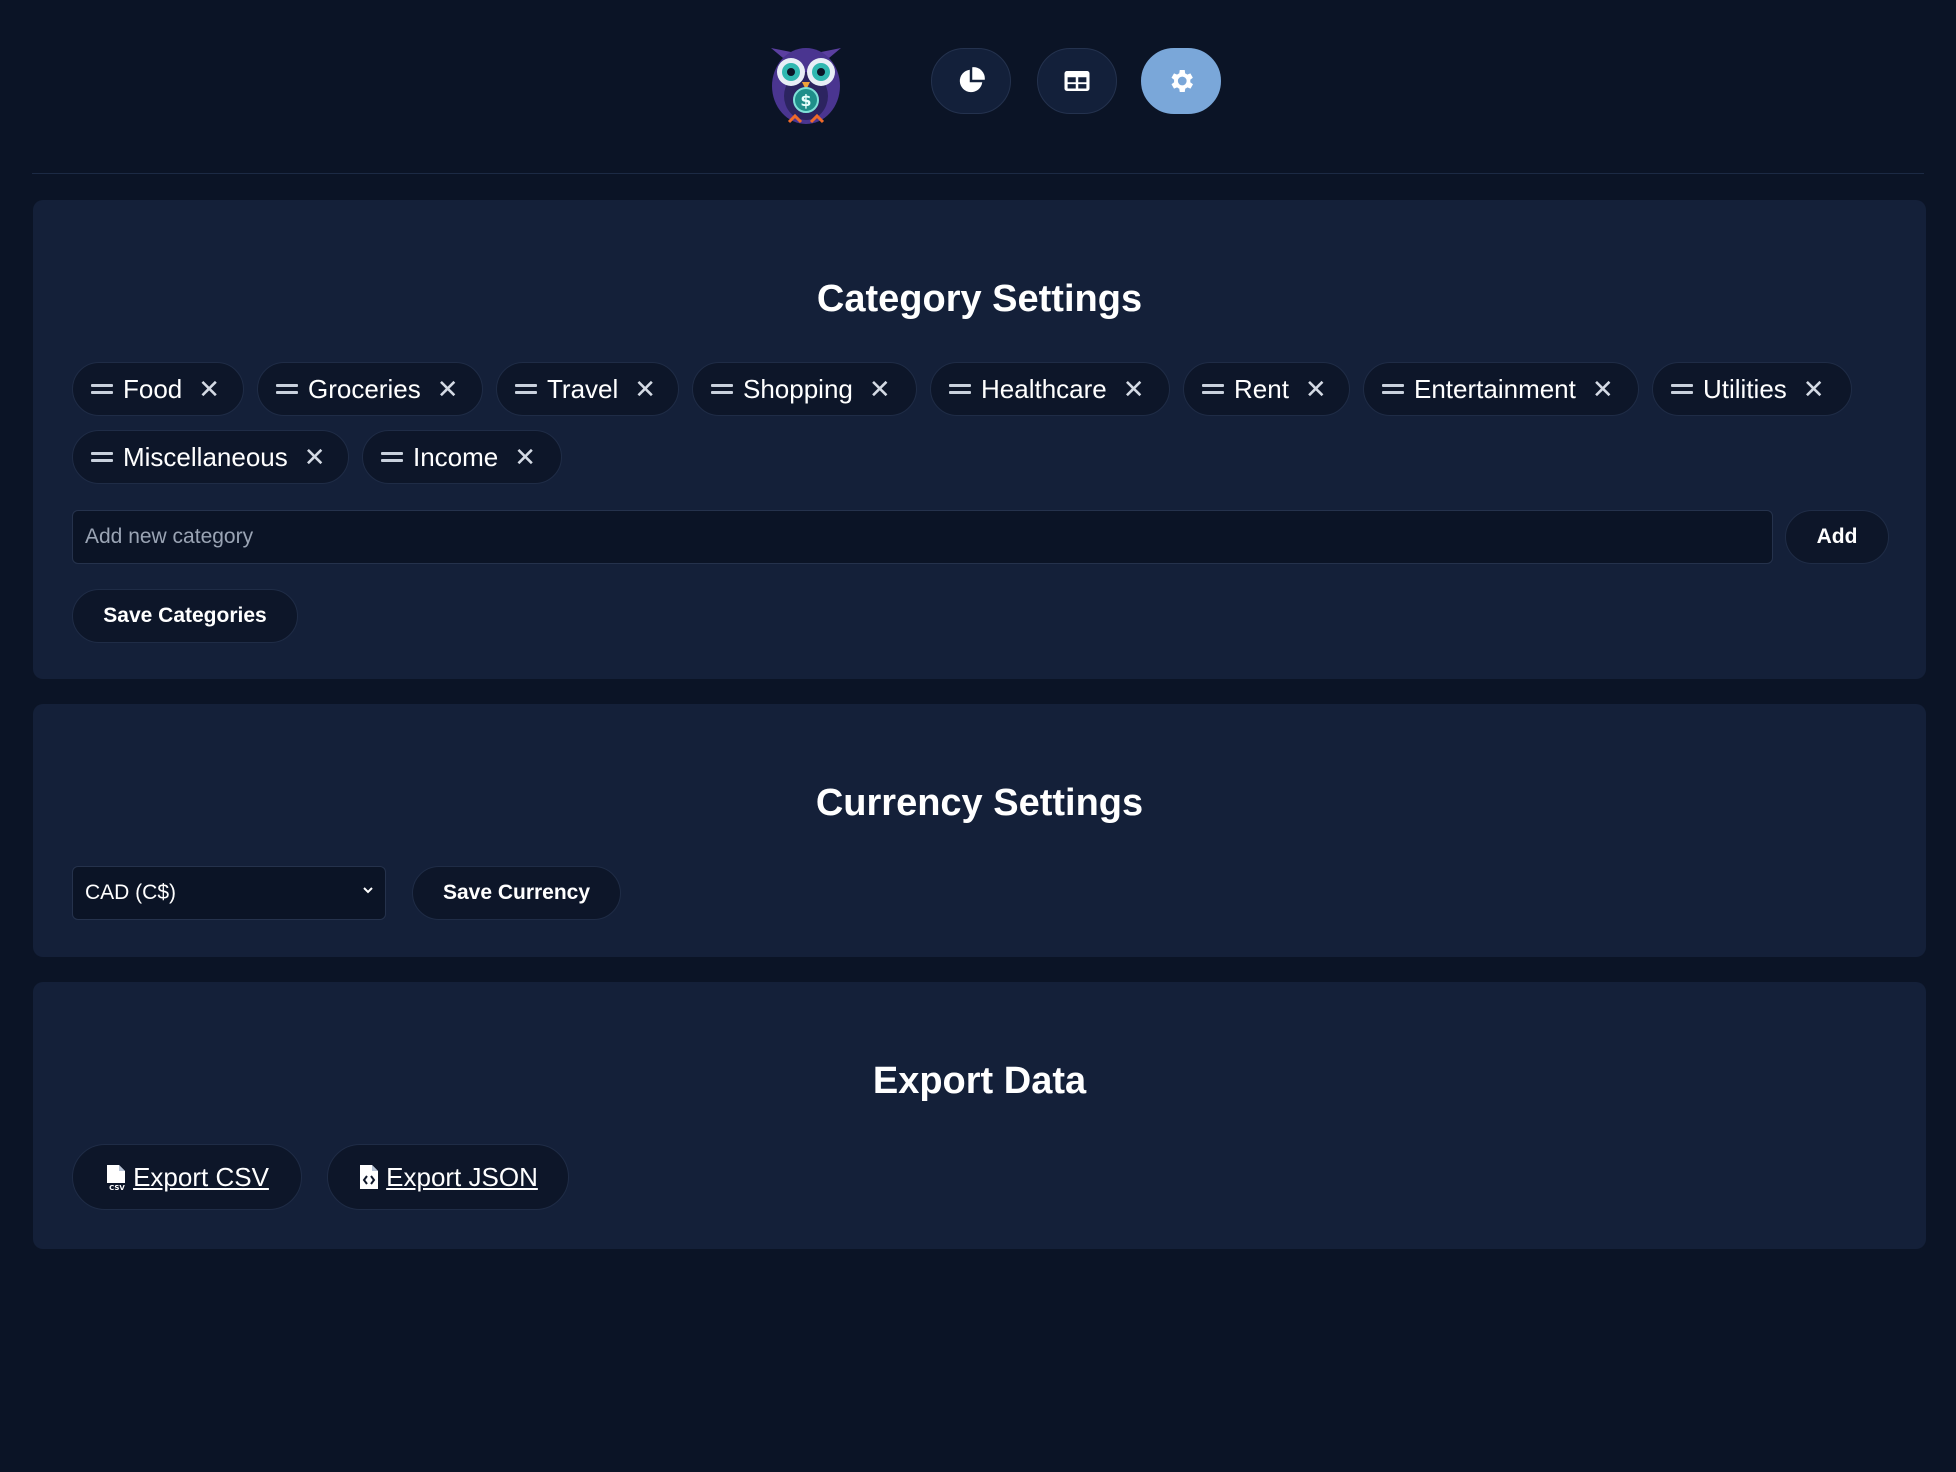 The height and width of the screenshot is (1472, 1956). What do you see at coordinates (1495, 388) in the screenshot?
I see `category-label: Entertainment` at bounding box center [1495, 388].